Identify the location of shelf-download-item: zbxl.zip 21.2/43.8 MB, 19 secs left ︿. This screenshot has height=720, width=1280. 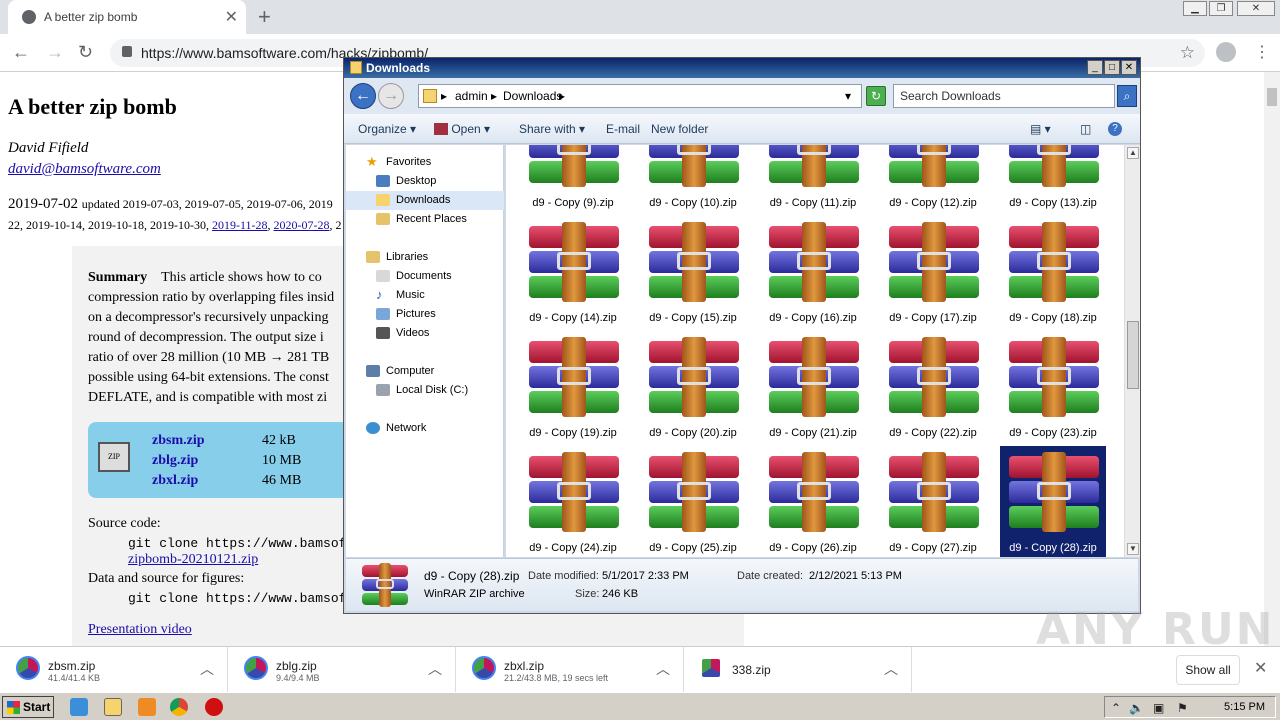
(570, 670).